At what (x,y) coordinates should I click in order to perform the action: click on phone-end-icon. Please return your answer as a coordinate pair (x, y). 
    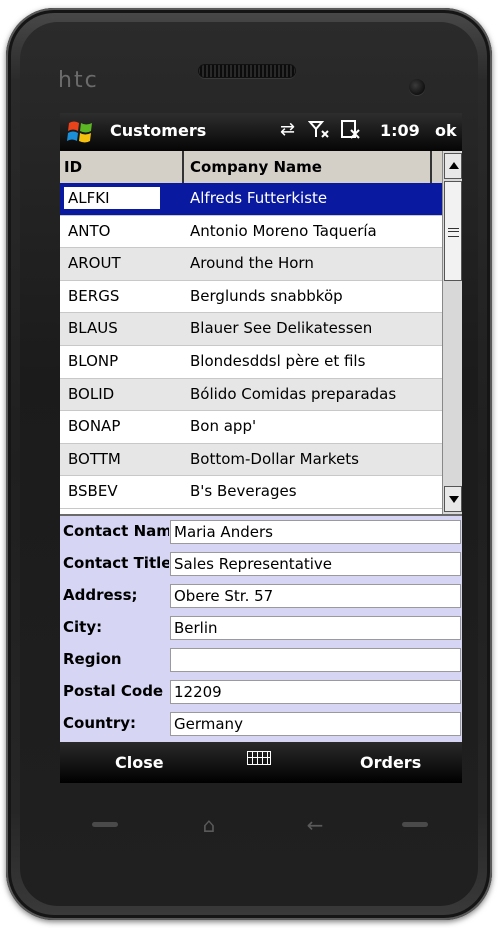
    Looking at the image, I should click on (415, 824).